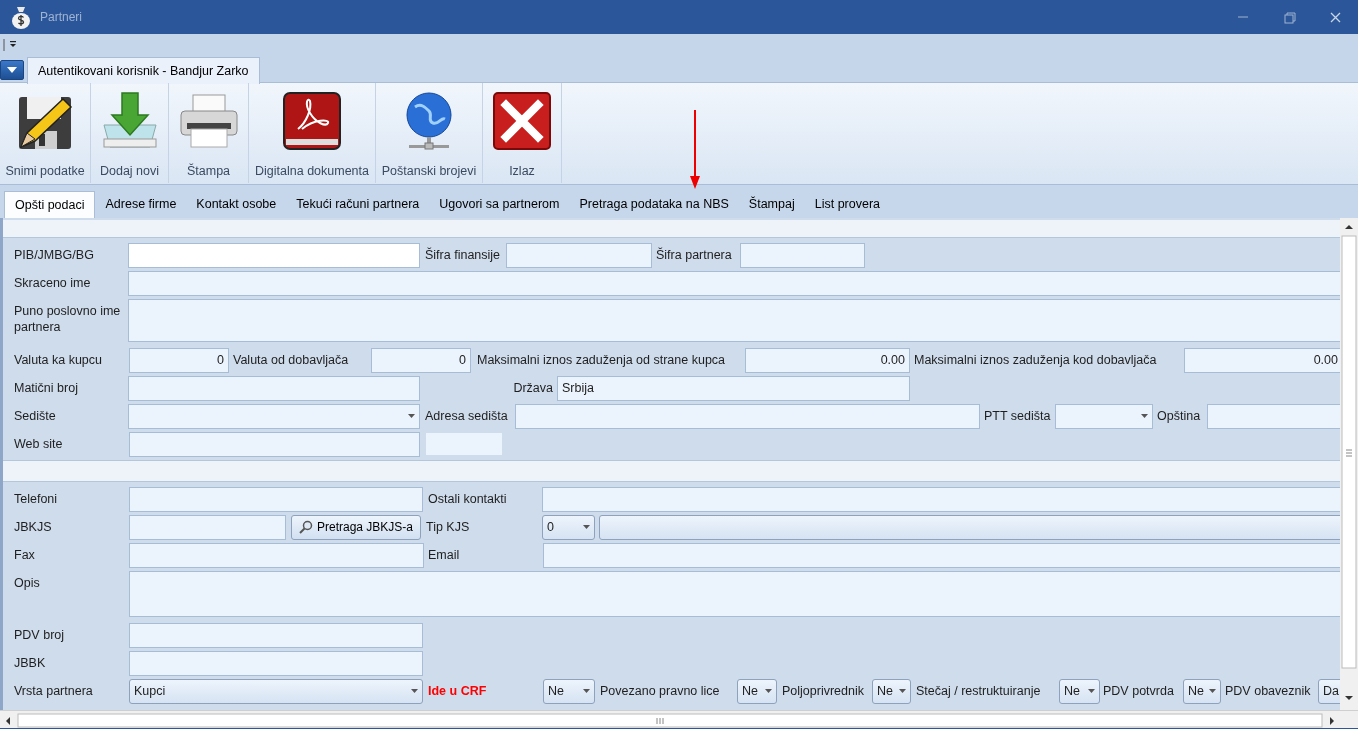  I want to click on tab: Štampaj, so click(771, 204).